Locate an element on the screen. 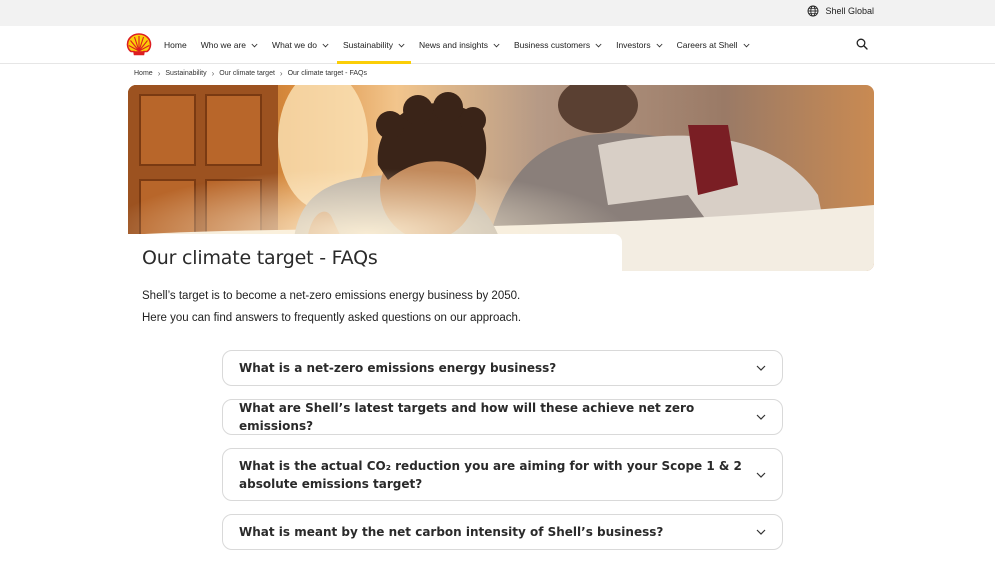 The image size is (995, 585). nav-item-careers-at-shell: Careers at Shell is located at coordinates (713, 45).